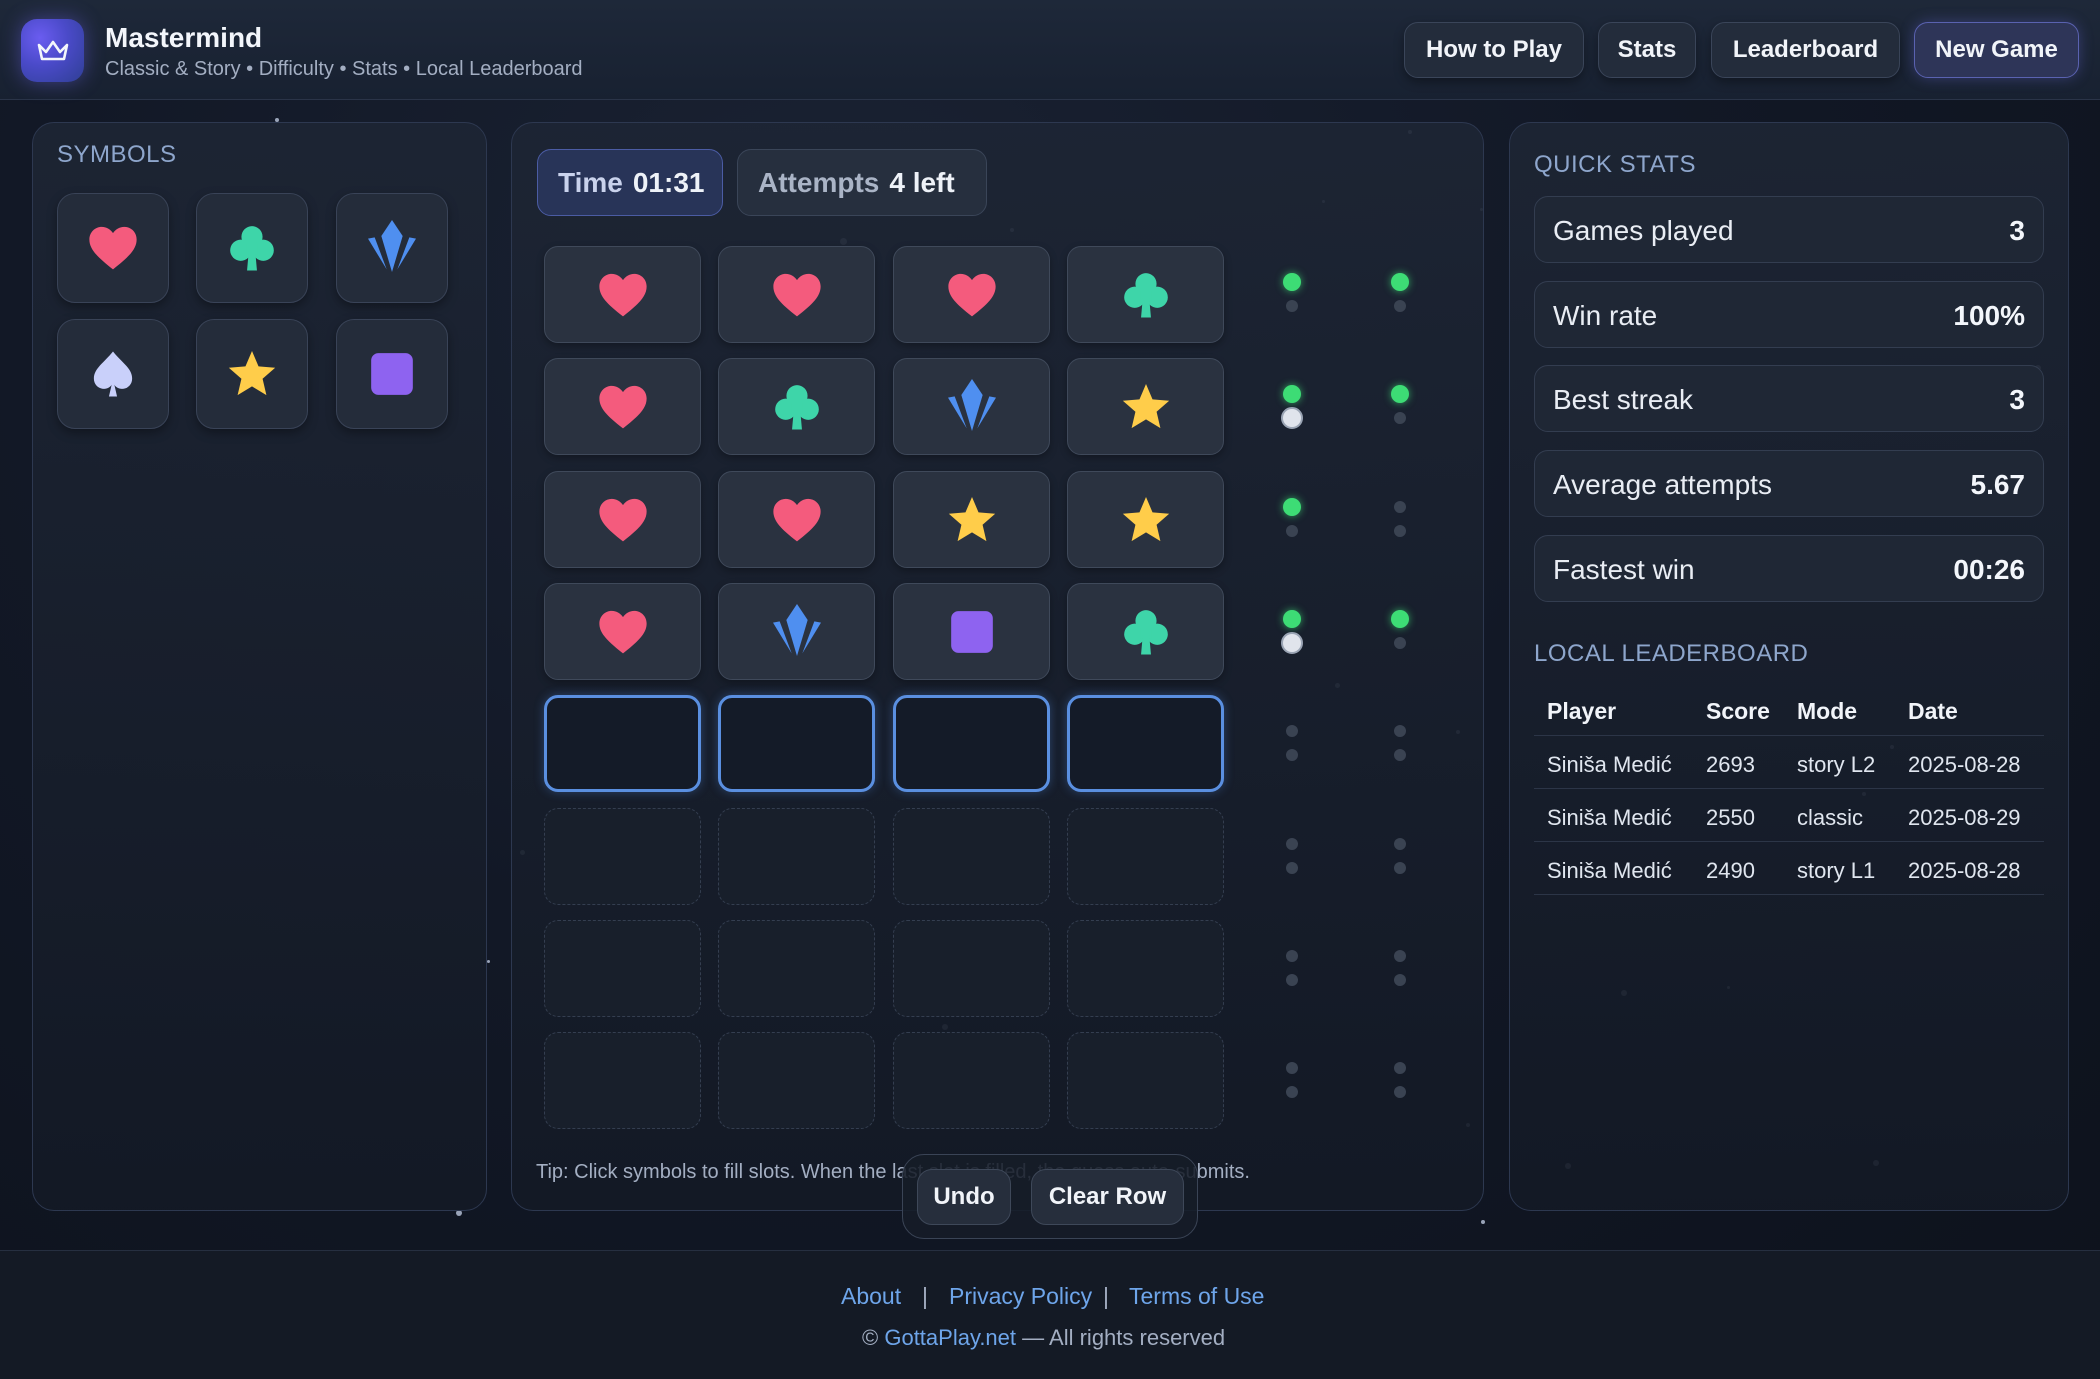 The width and height of the screenshot is (2100, 1379). I want to click on clear-row-button: Clear Row, so click(1107, 1197).